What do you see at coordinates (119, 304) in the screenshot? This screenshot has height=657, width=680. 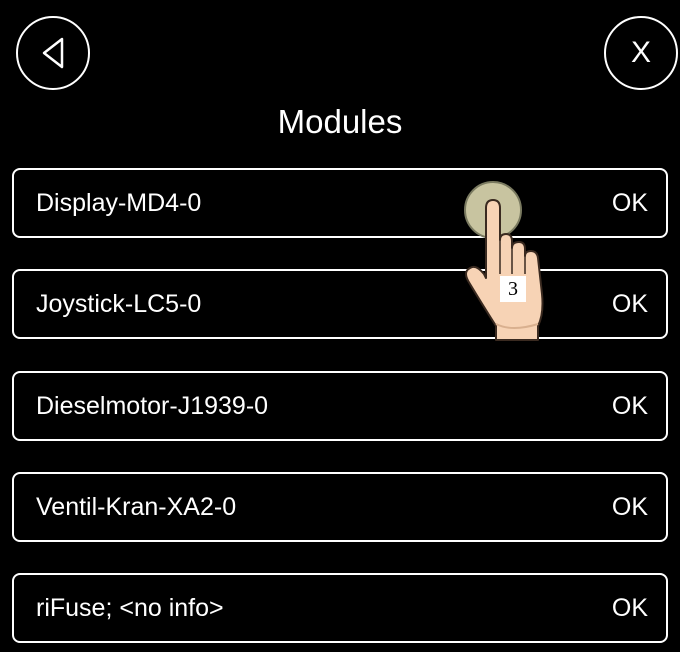 I see `module-name: Joystick-LC5-0` at bounding box center [119, 304].